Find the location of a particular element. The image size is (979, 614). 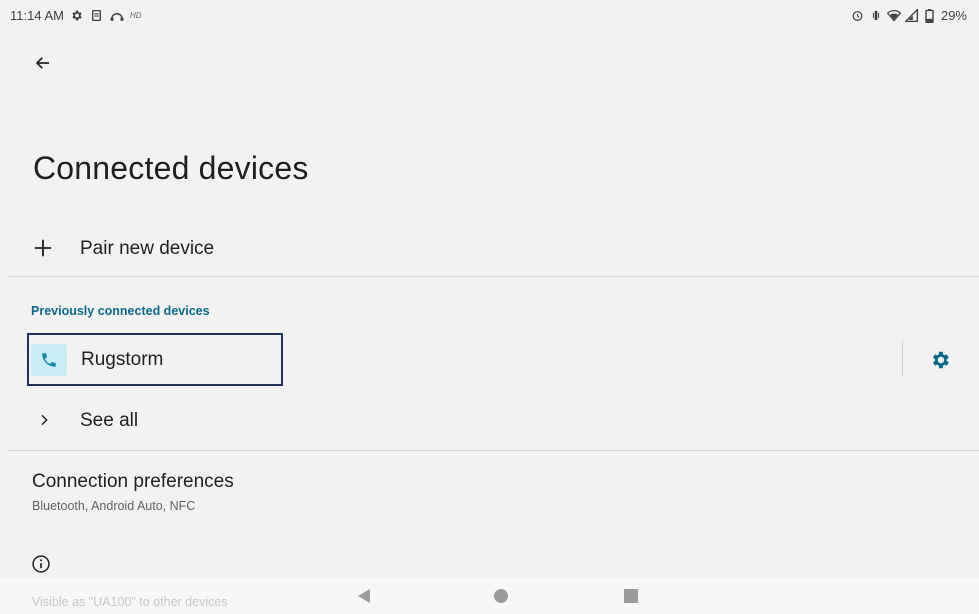

back-button is located at coordinates (43, 63).